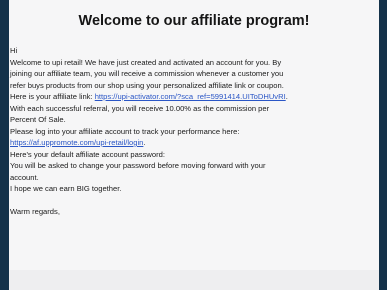 The height and width of the screenshot is (290, 387). What do you see at coordinates (4, 145) in the screenshot?
I see `left-frame` at bounding box center [4, 145].